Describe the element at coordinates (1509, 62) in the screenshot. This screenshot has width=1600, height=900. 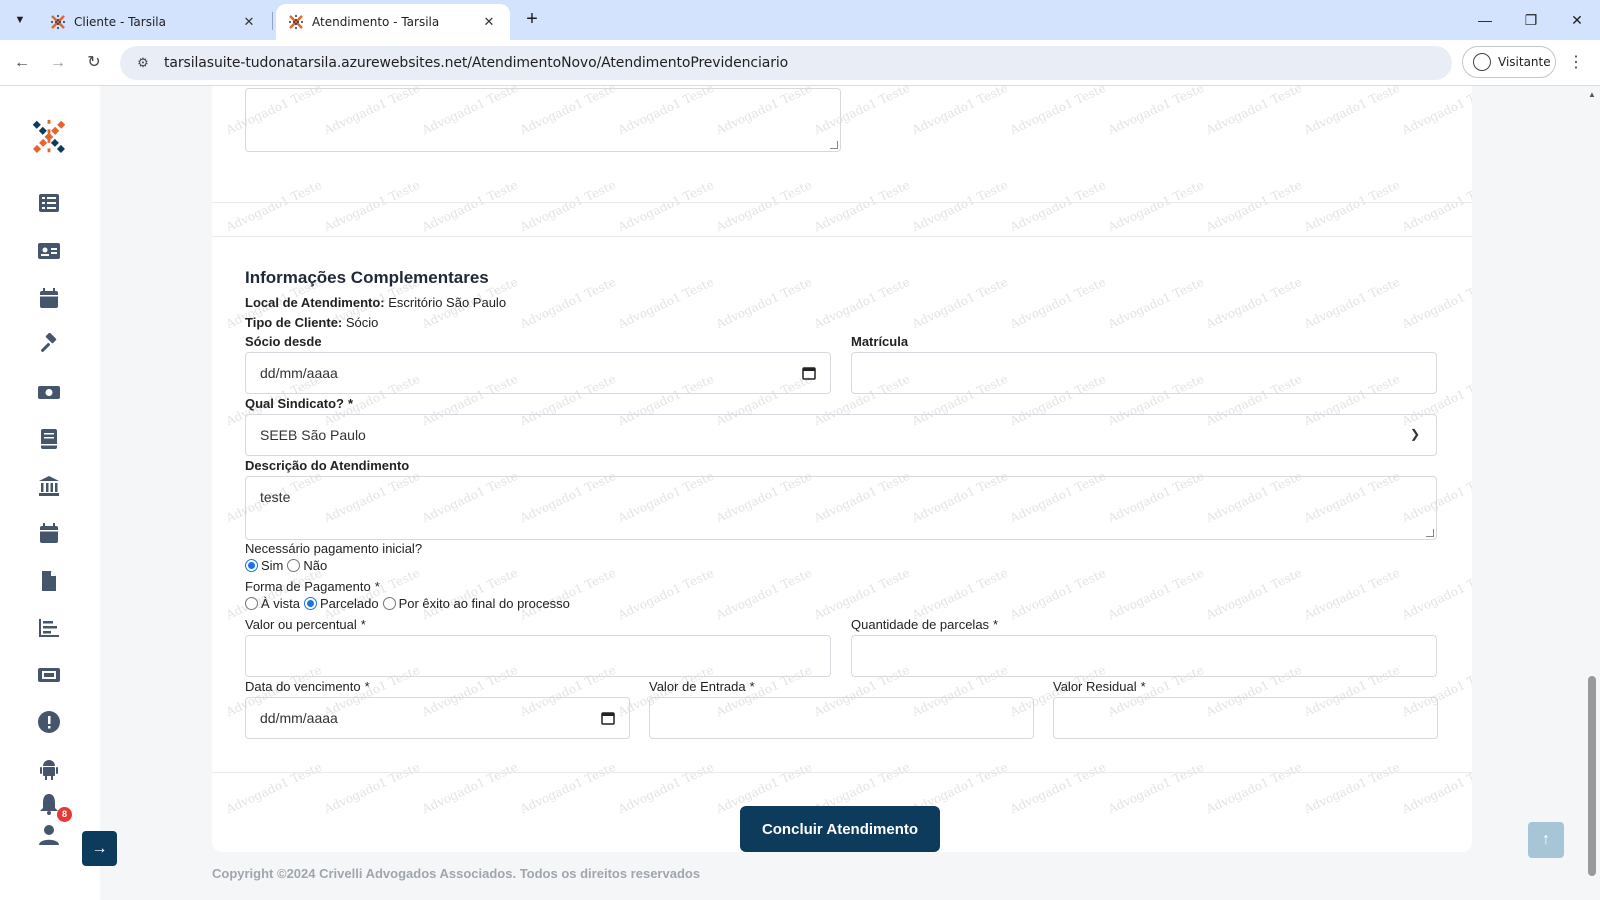
I see `profile-button: Visitante` at that location.